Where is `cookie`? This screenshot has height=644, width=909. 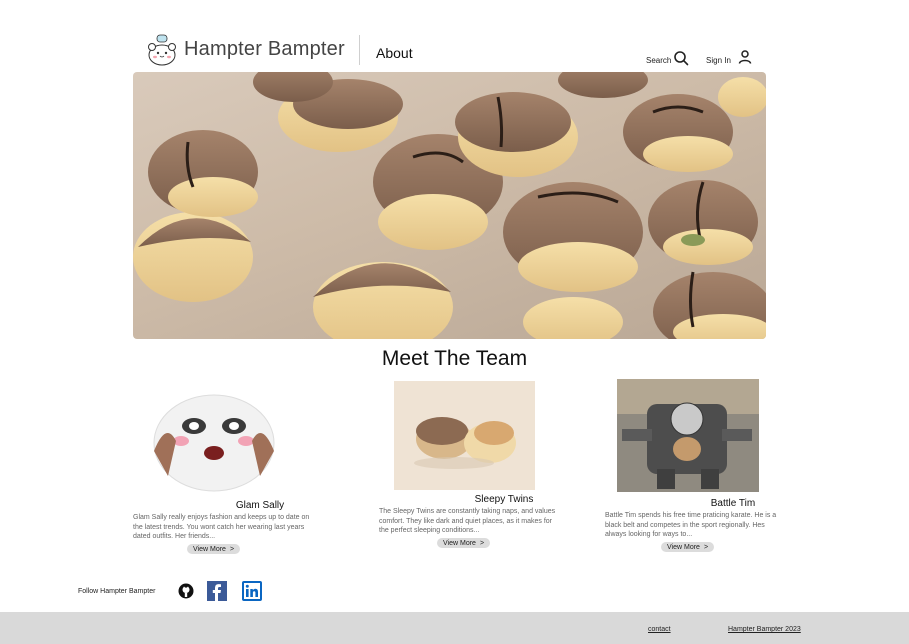 cookie is located at coordinates (193, 257).